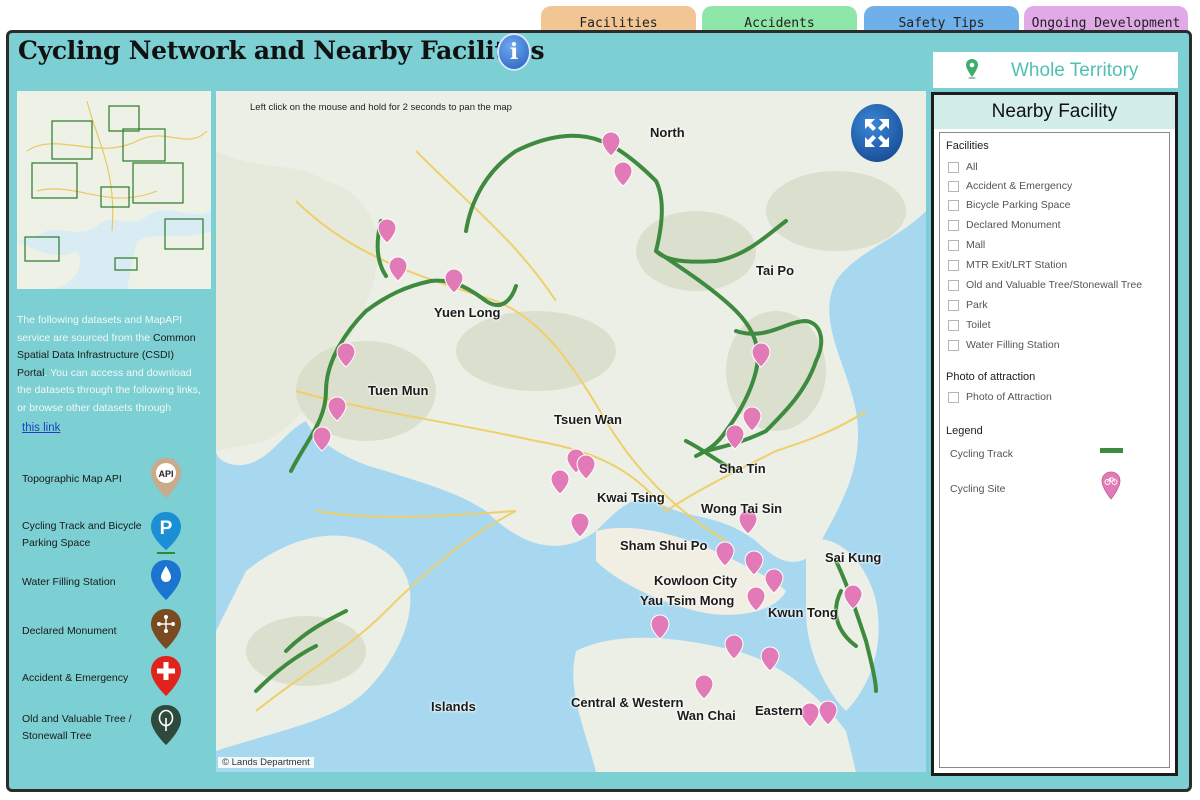  Describe the element at coordinates (166, 677) in the screenshot. I see `first-aid-pin-icon` at that location.